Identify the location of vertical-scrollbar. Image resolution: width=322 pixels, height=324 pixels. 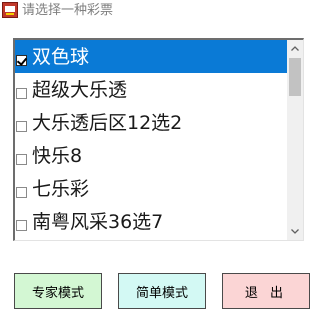
(295, 140).